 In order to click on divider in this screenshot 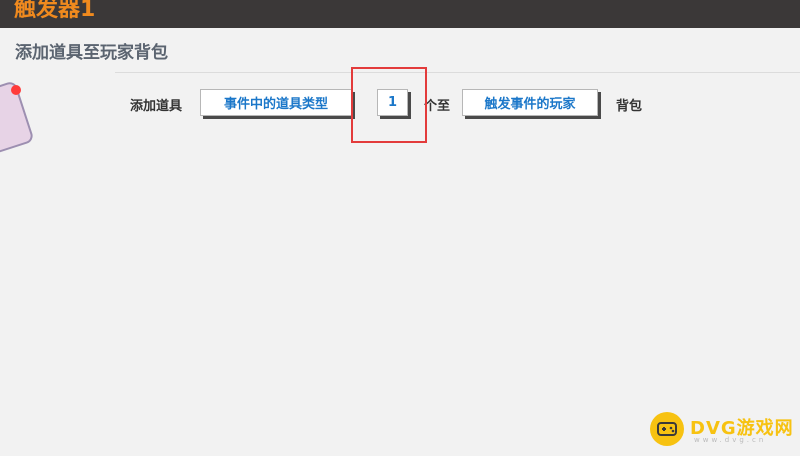, I will do `click(457, 72)`.